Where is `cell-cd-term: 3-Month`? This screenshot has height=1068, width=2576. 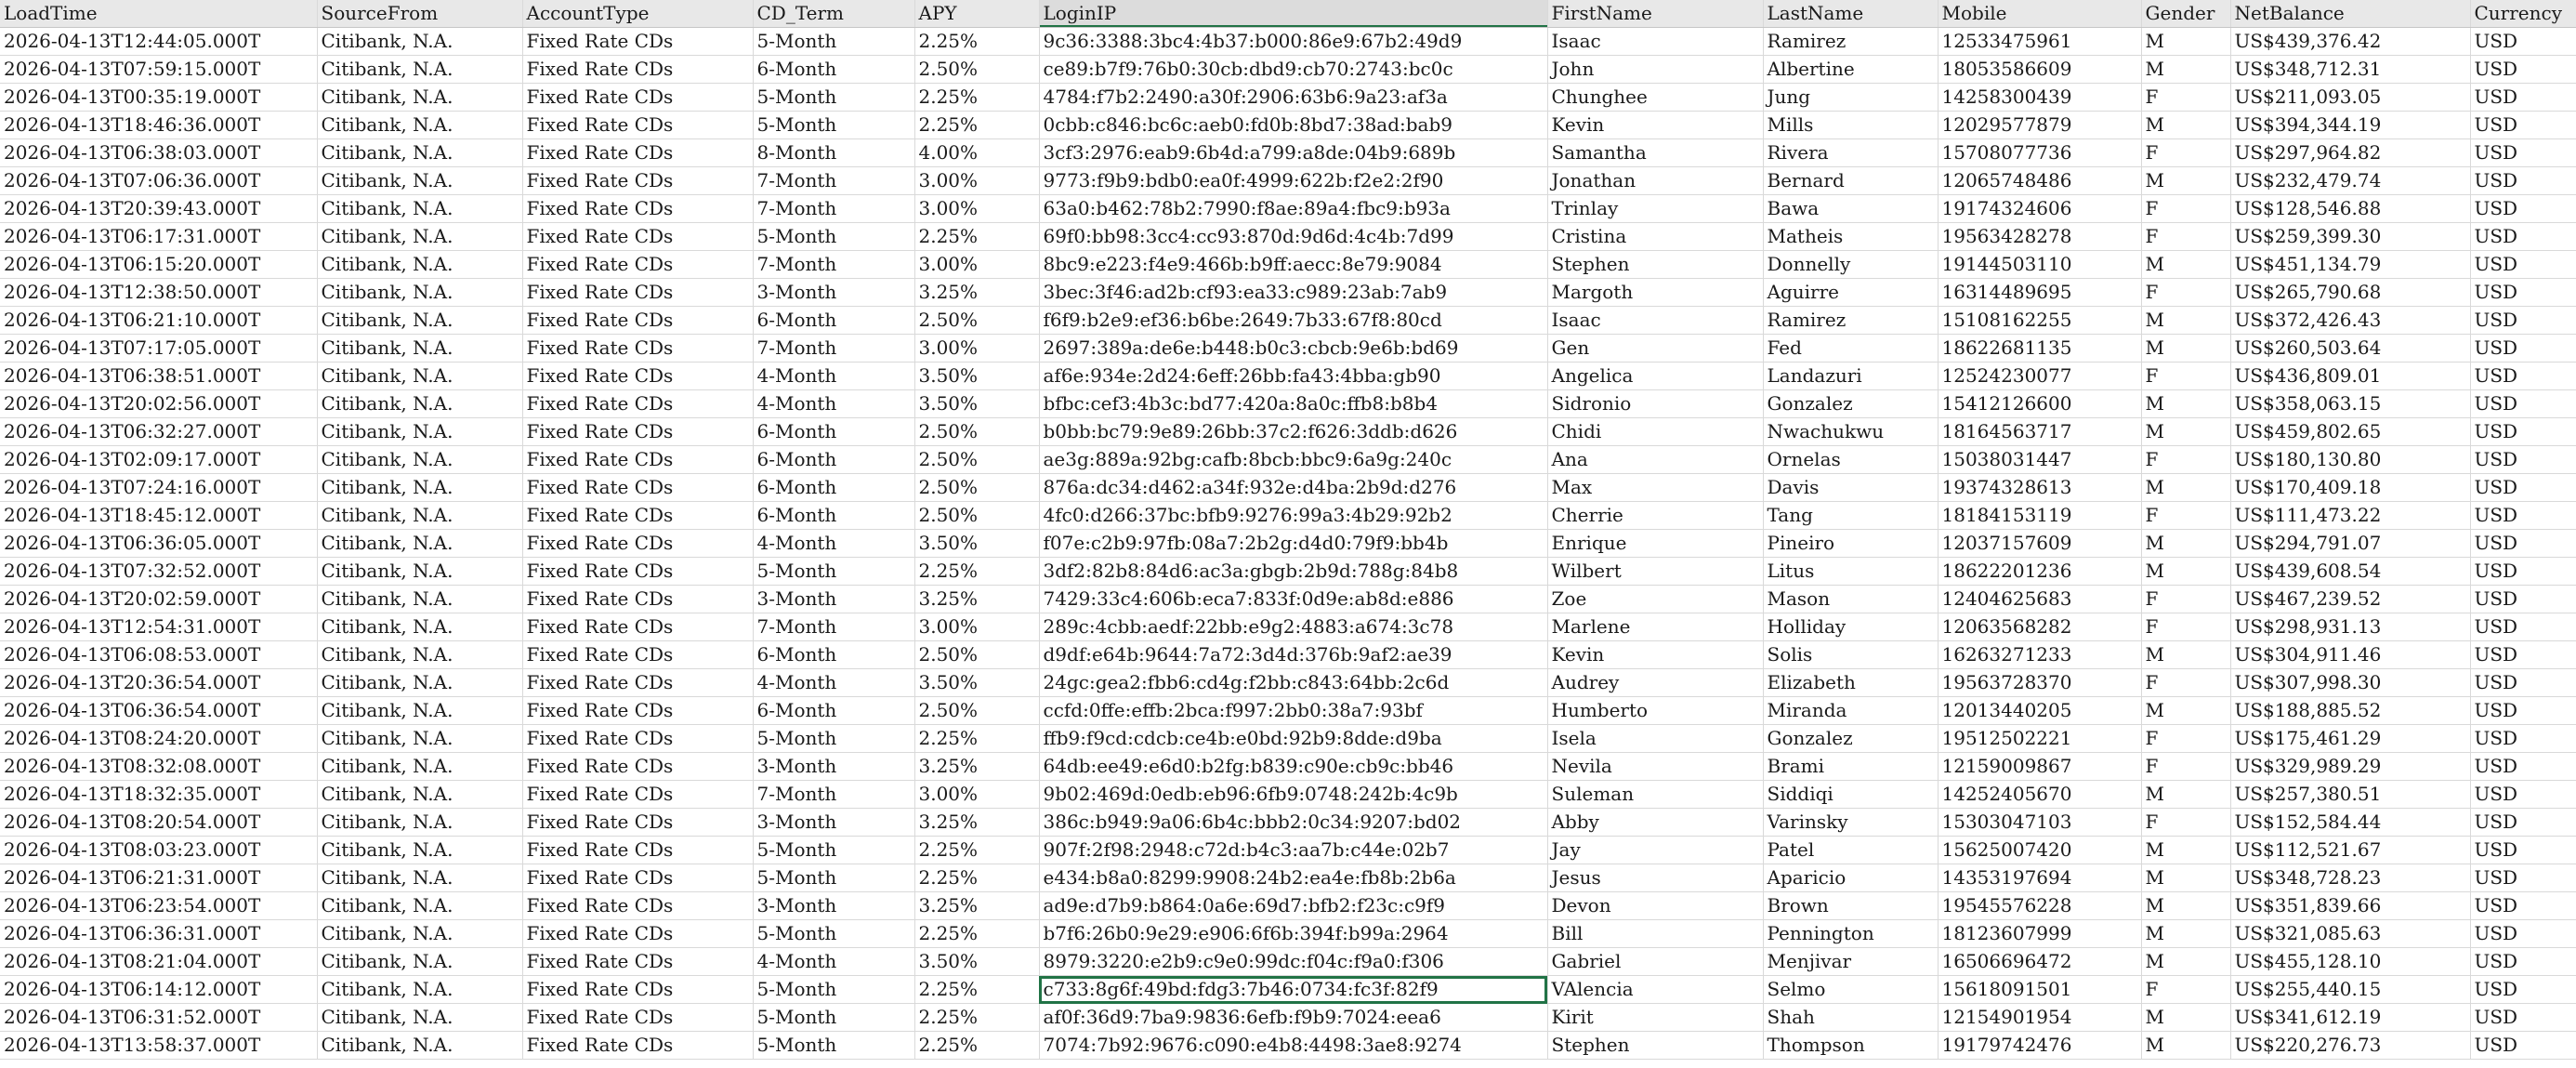 cell-cd-term: 3-Month is located at coordinates (834, 822).